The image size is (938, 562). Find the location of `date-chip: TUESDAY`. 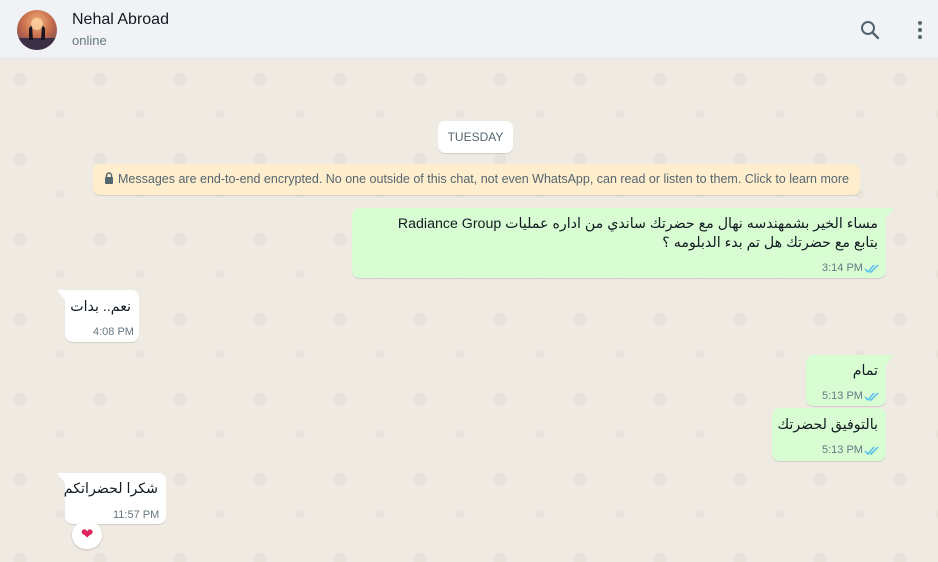

date-chip: TUESDAY is located at coordinates (475, 137).